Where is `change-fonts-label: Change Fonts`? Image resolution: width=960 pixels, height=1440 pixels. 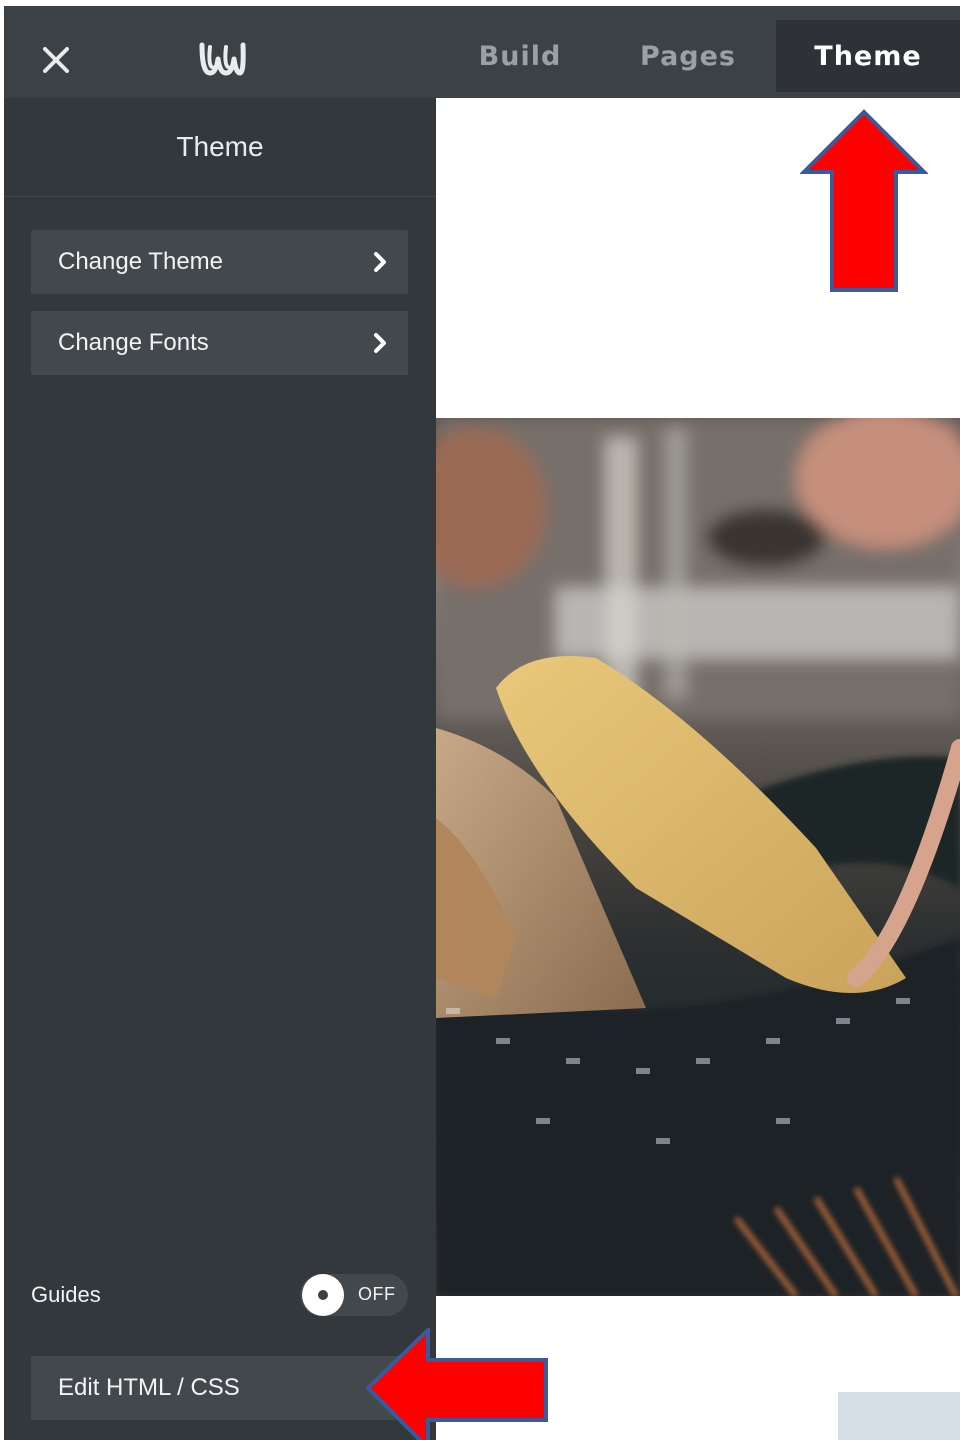 change-fonts-label: Change Fonts is located at coordinates (133, 342).